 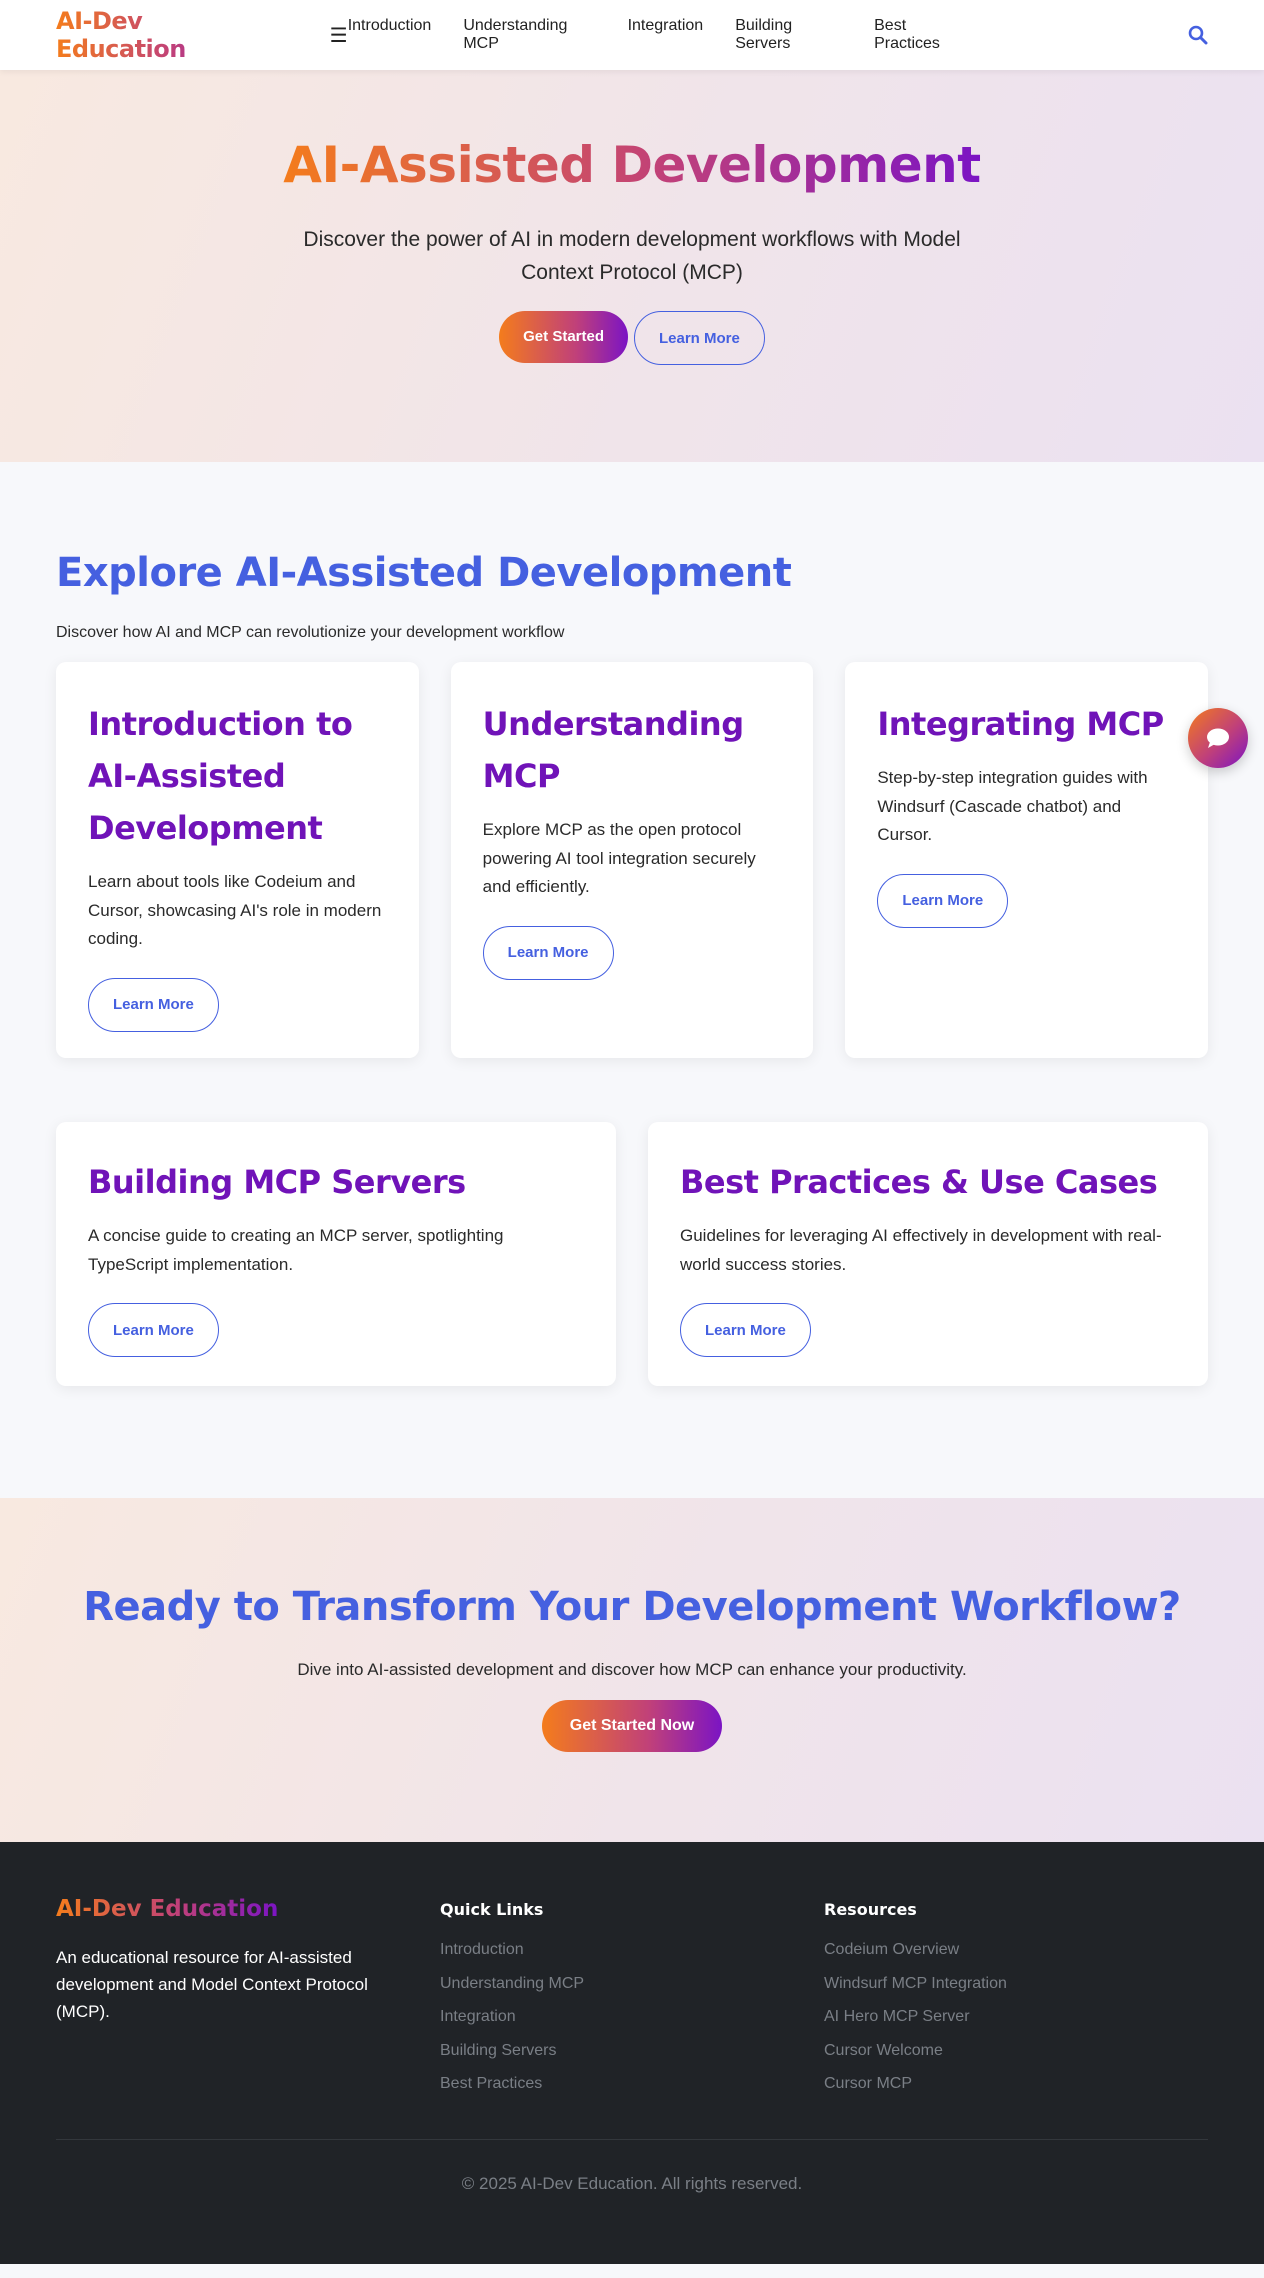 I want to click on list-item: Integration, so click(x=632, y=2017).